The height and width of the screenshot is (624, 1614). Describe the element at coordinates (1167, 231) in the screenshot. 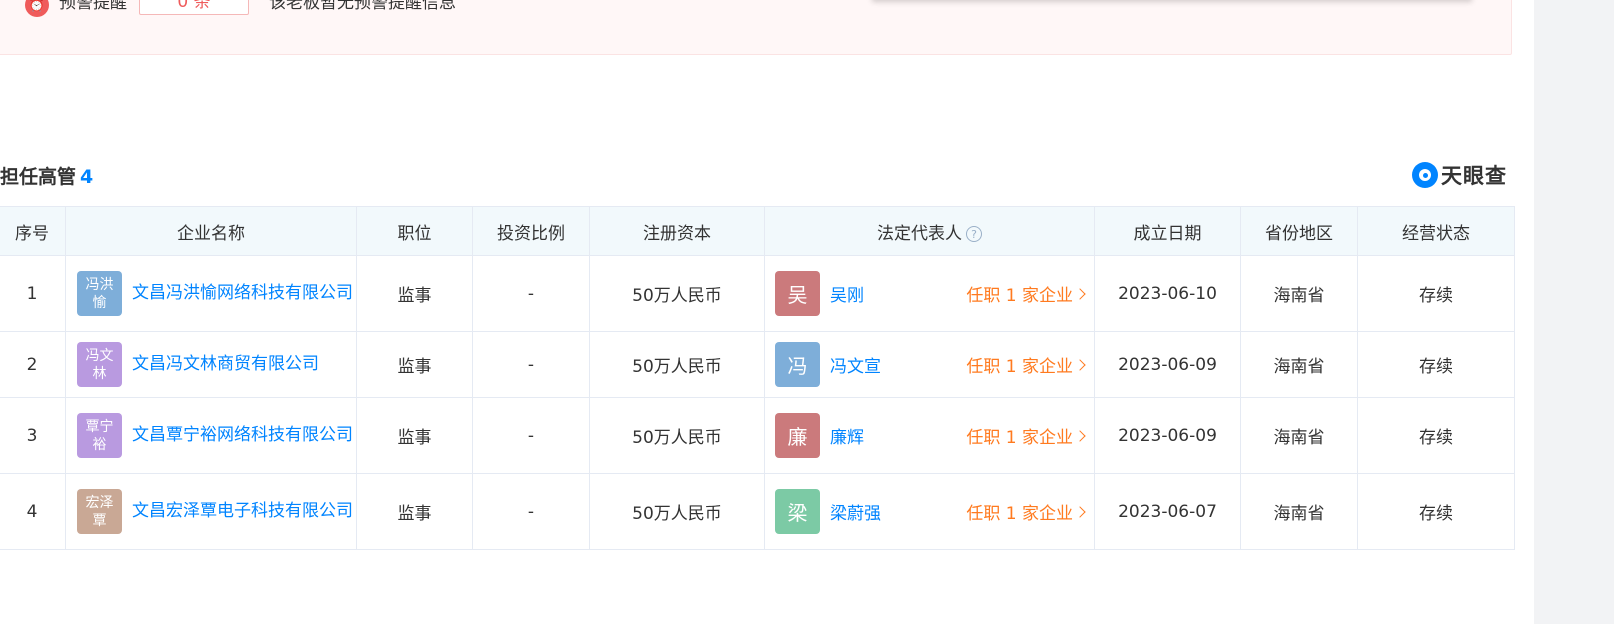

I see `col-header-date: 成立日期` at that location.